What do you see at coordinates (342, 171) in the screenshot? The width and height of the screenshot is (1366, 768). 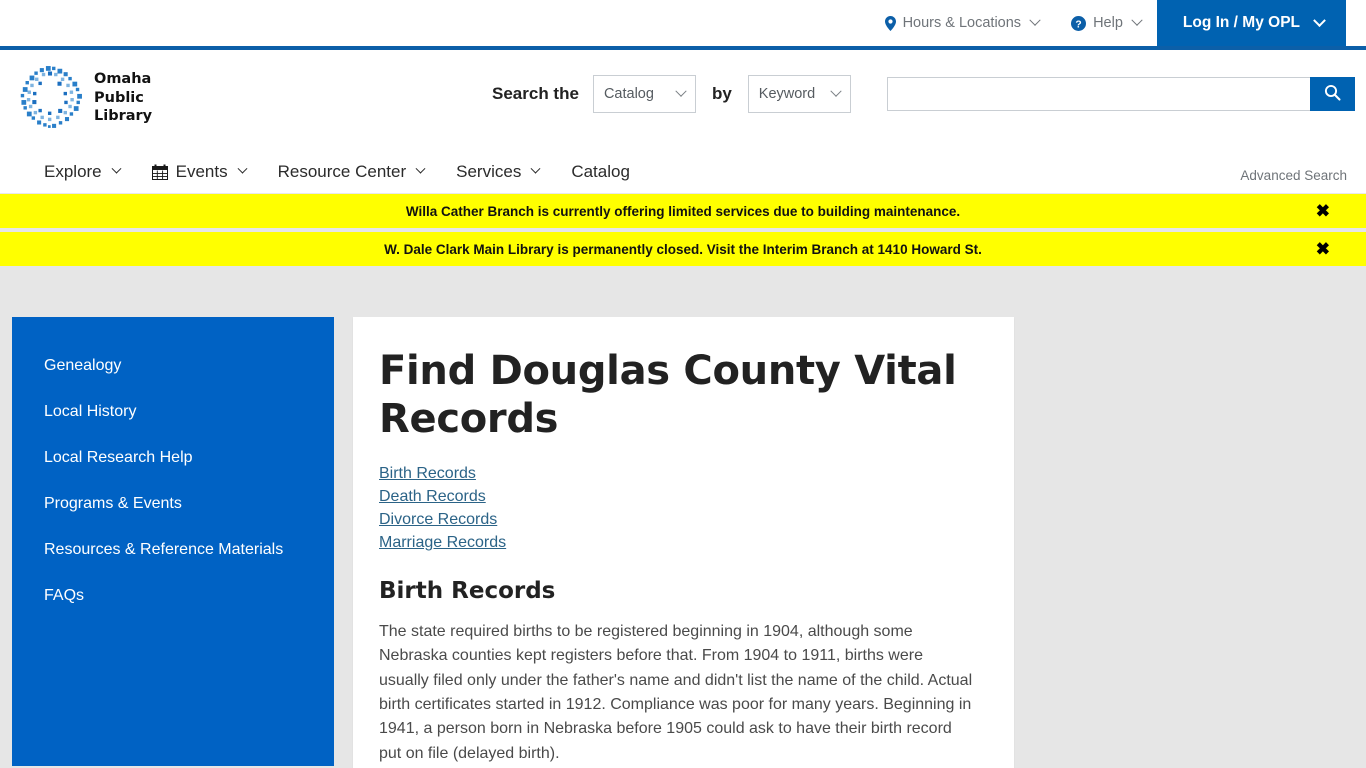 I see `nav-label-resource-center: Resource Center` at bounding box center [342, 171].